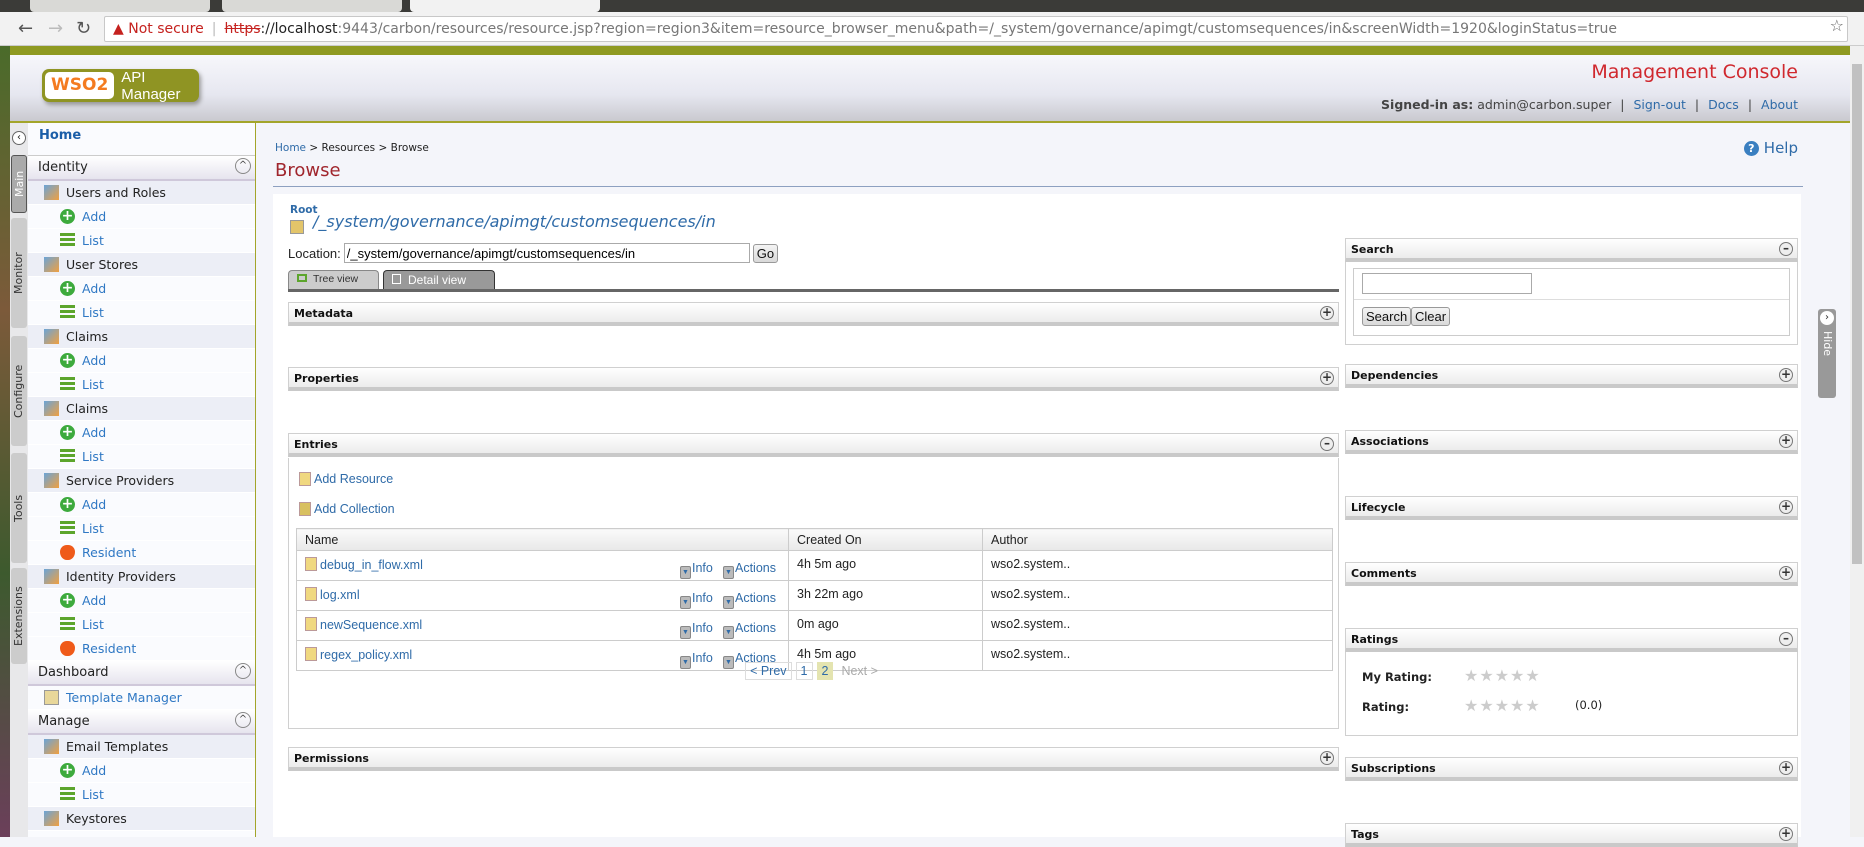 This screenshot has height=847, width=1864. What do you see at coordinates (19, 616) in the screenshot?
I see `vtab-extensions: Extensions` at bounding box center [19, 616].